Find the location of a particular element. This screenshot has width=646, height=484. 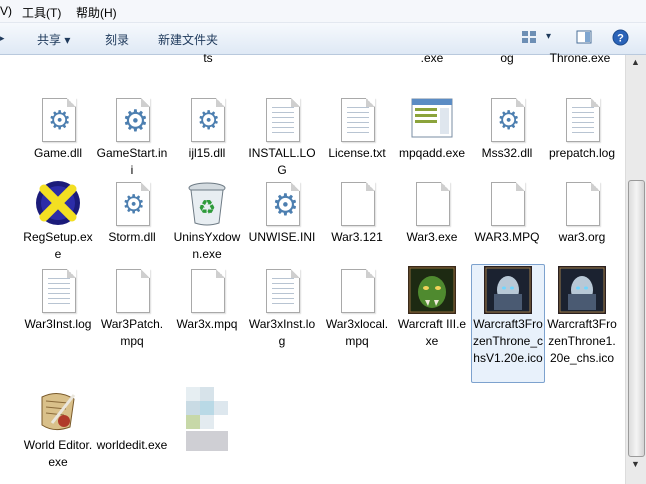

help-icon: ? is located at coordinates (620, 37).